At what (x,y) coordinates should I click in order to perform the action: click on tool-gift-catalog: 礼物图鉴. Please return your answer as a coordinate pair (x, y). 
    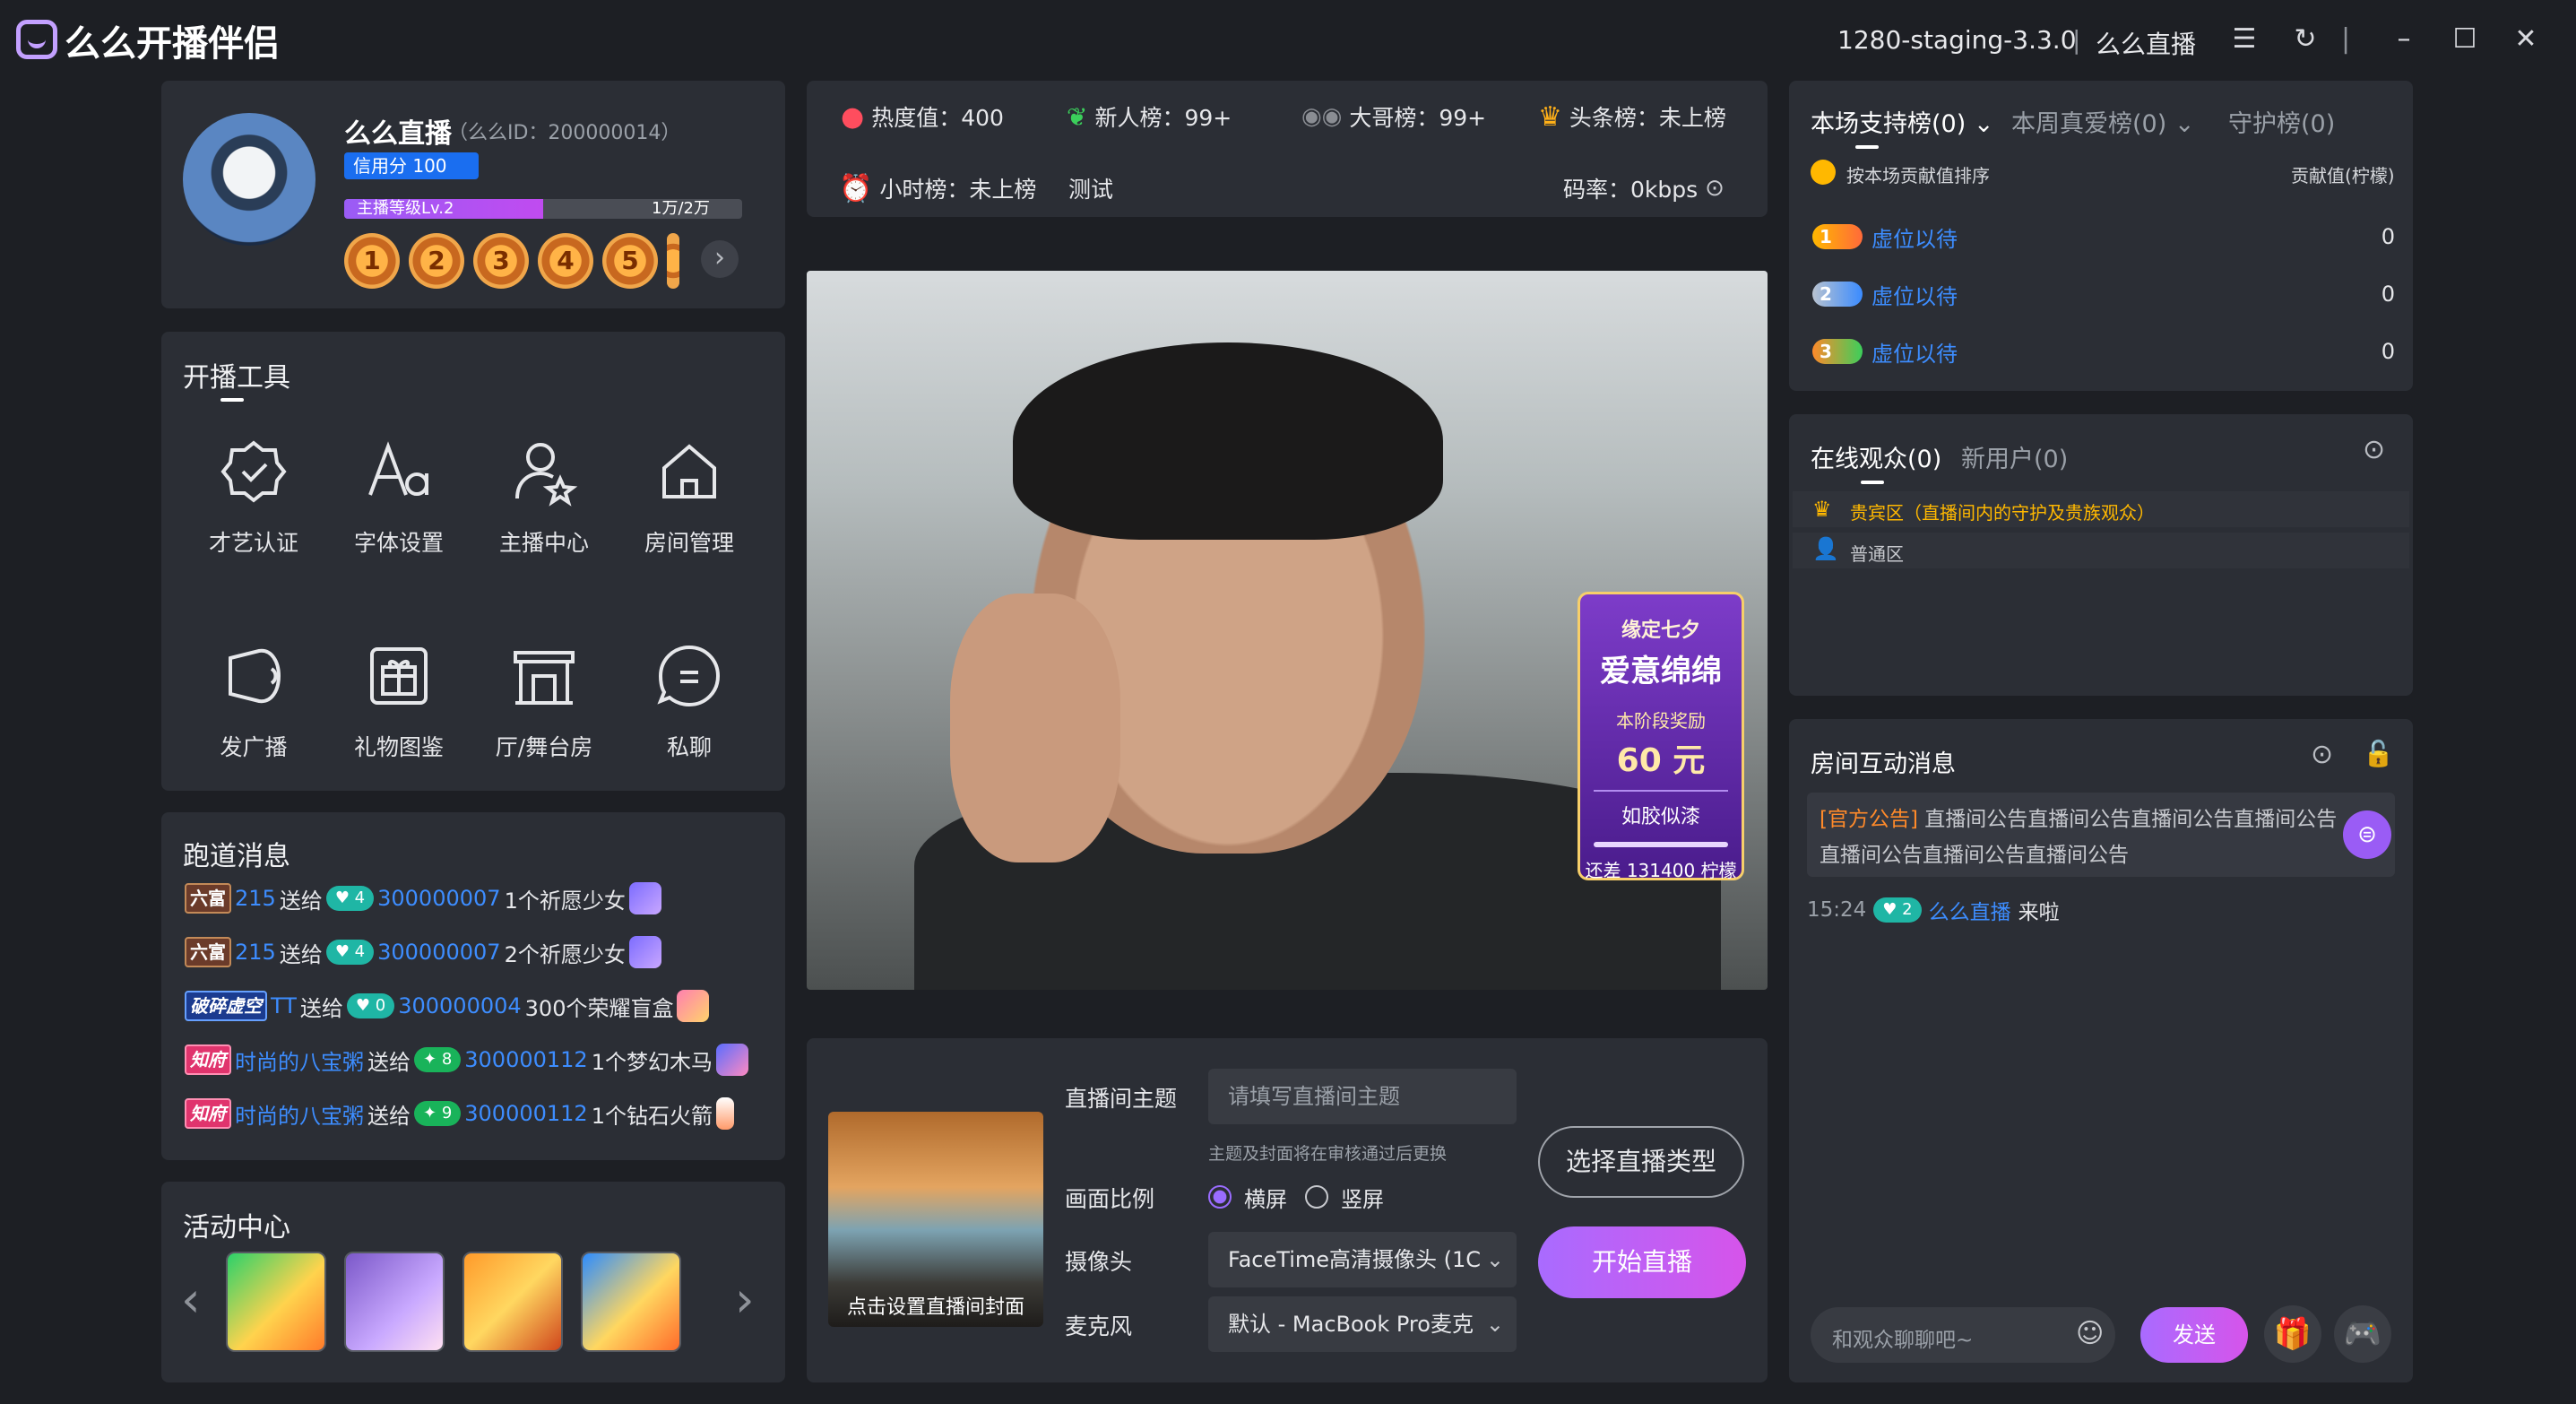
    Looking at the image, I should click on (399, 701).